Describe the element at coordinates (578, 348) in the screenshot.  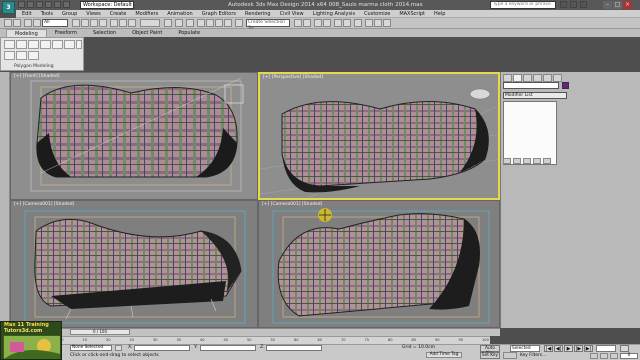
I see `next-frame-icon: |▶` at that location.